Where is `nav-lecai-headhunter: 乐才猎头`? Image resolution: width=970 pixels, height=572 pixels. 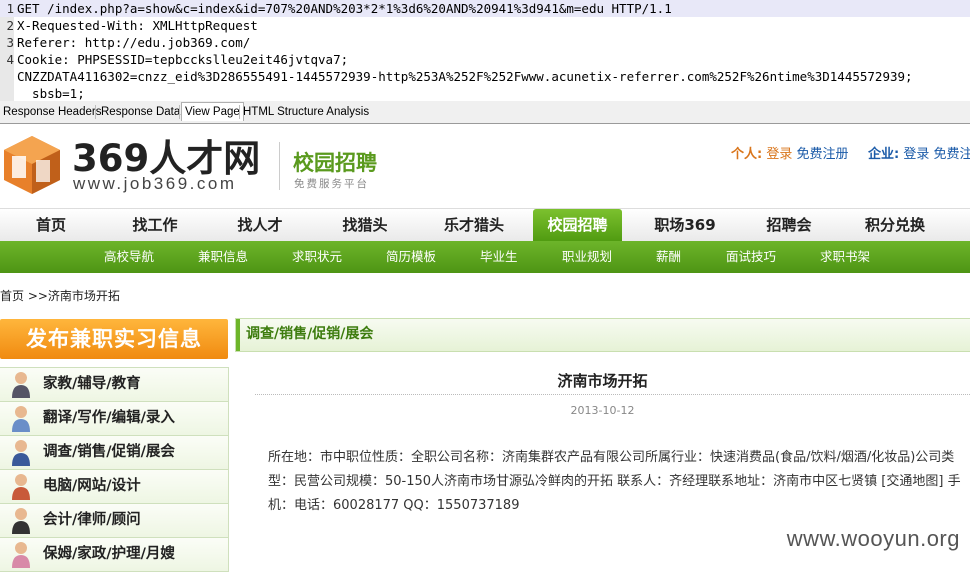
nav-lecai-headhunter: 乐才猎头 is located at coordinates (474, 225).